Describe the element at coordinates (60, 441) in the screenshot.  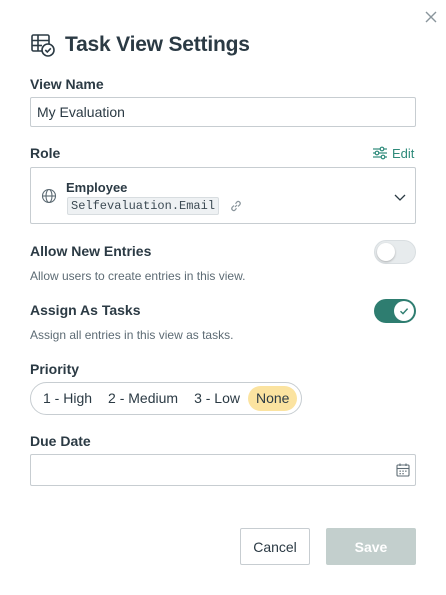
I see `due-date-label: Due Date` at that location.